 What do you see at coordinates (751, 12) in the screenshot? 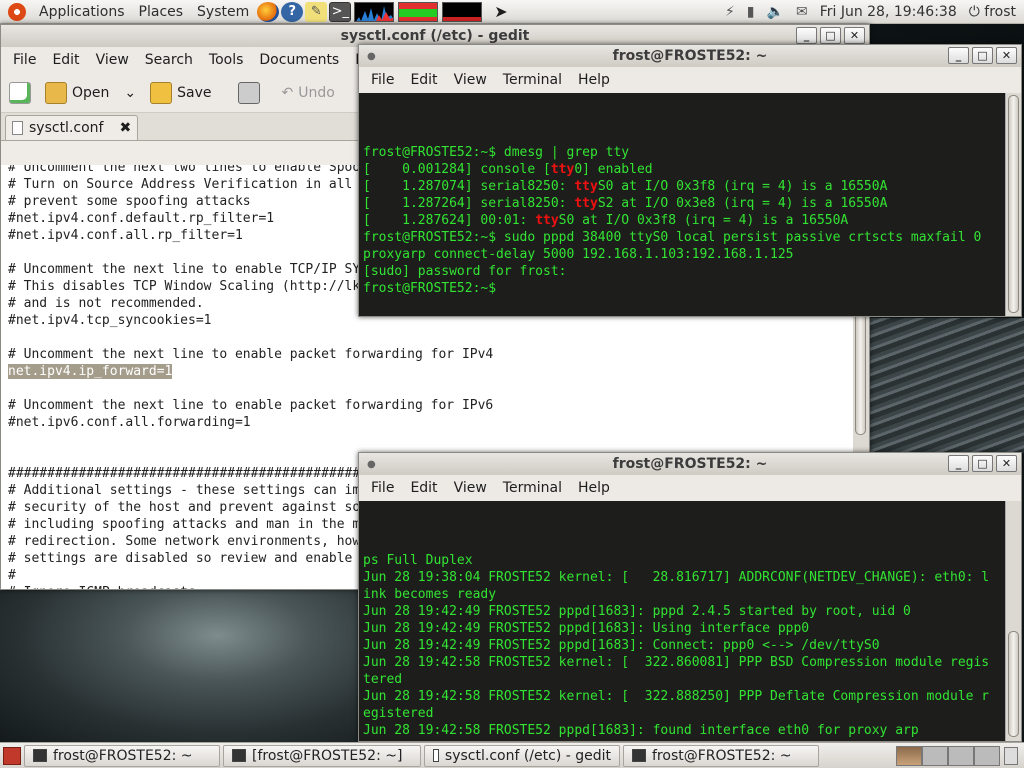
I see `battery-icon: ▮` at bounding box center [751, 12].